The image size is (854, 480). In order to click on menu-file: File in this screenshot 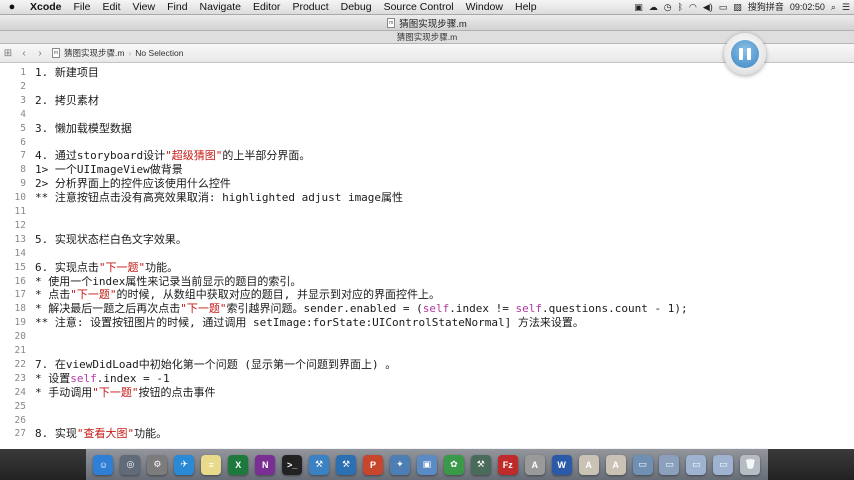, I will do `click(82, 7)`.